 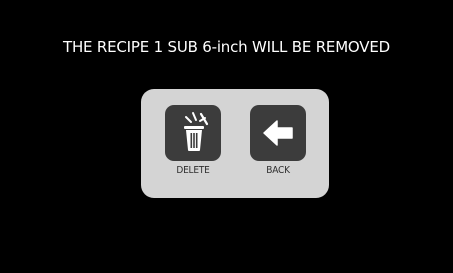 I want to click on back-button: BACK, so click(x=278, y=142).